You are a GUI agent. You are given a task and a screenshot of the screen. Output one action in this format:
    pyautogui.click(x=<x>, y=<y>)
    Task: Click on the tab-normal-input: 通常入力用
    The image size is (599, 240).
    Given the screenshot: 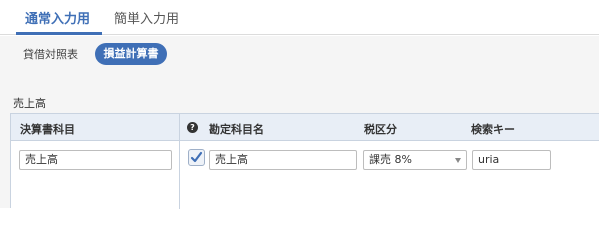 What is the action you would take?
    pyautogui.click(x=57, y=17)
    